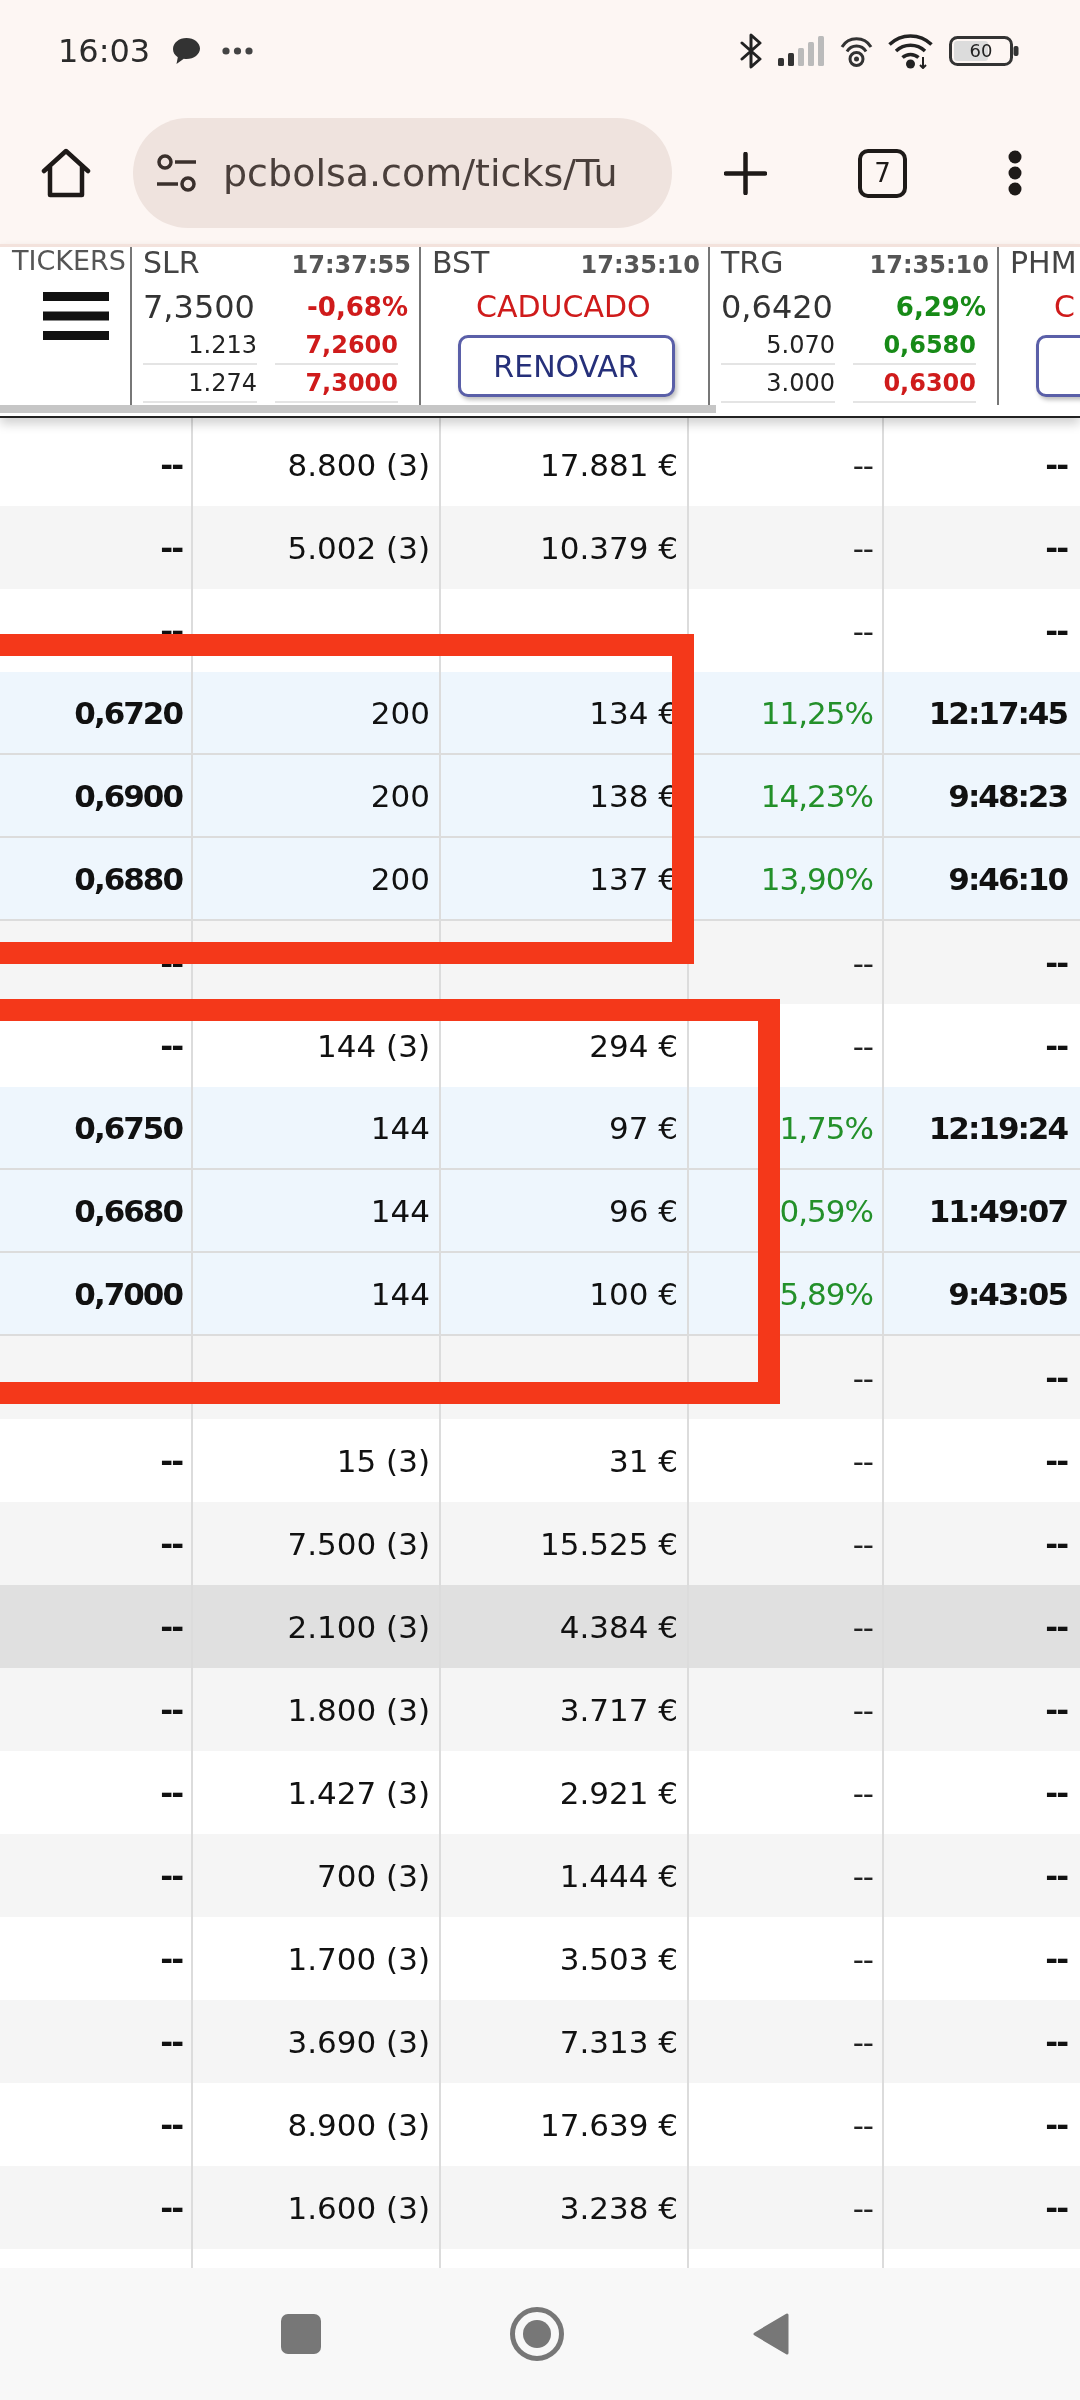 The width and height of the screenshot is (1080, 2400). What do you see at coordinates (940, 307) in the screenshot?
I see `price-change: 6,29%` at bounding box center [940, 307].